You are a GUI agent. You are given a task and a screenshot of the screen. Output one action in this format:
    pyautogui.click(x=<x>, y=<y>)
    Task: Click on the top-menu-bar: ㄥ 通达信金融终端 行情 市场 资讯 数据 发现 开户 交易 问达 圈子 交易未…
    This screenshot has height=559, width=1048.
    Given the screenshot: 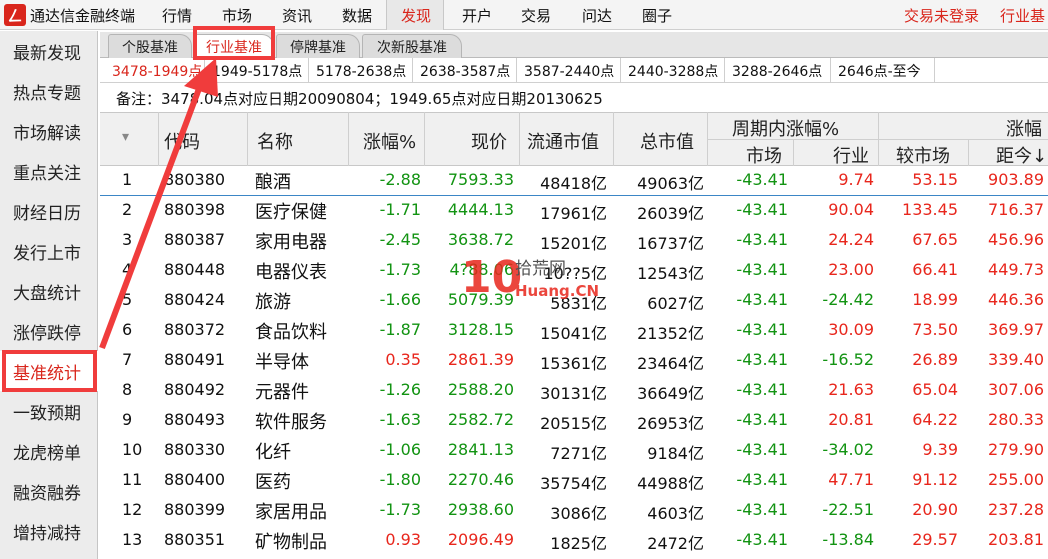 What is the action you would take?
    pyautogui.click(x=524, y=15)
    